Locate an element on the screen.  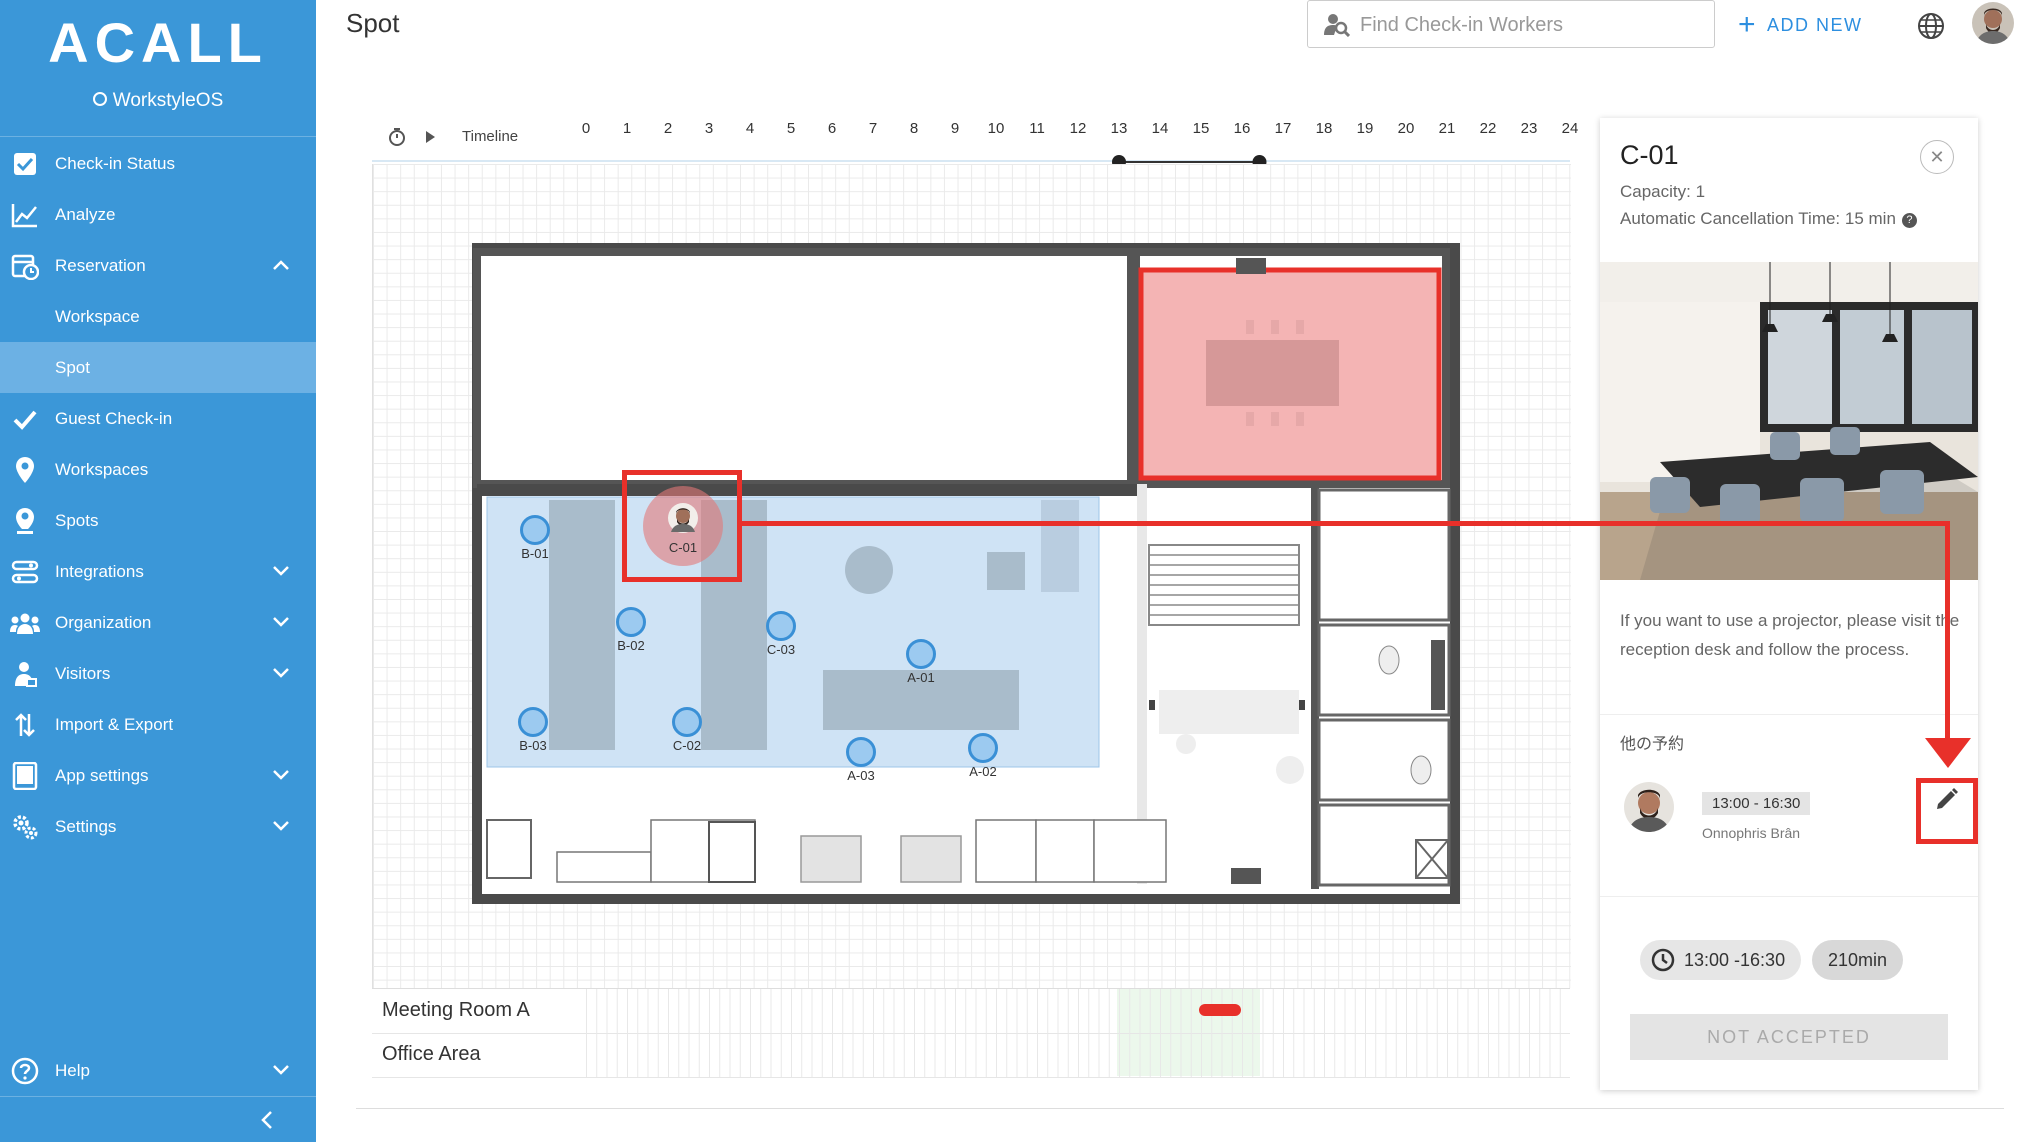
visitor-icon is located at coordinates (25, 674).